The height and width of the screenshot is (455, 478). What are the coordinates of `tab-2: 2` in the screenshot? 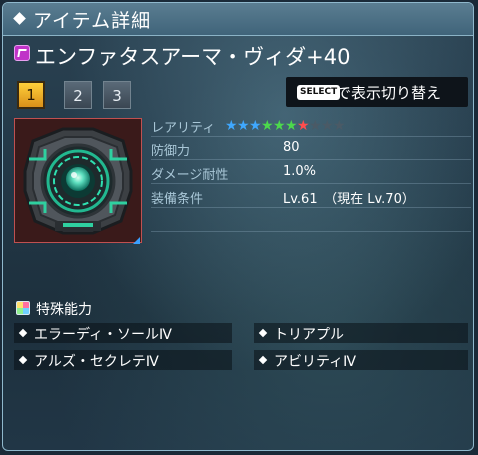 It's located at (78, 95).